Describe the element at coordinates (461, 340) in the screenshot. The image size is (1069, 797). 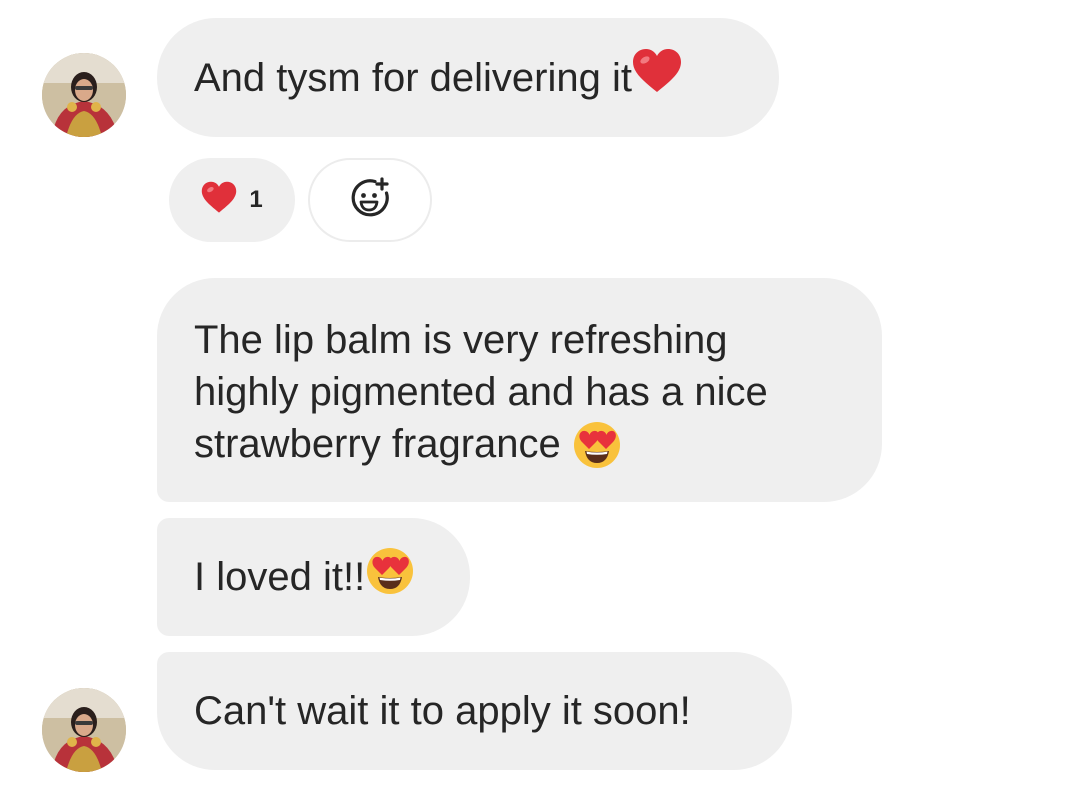
I see `message-line: The lip balm is very refreshing` at that location.